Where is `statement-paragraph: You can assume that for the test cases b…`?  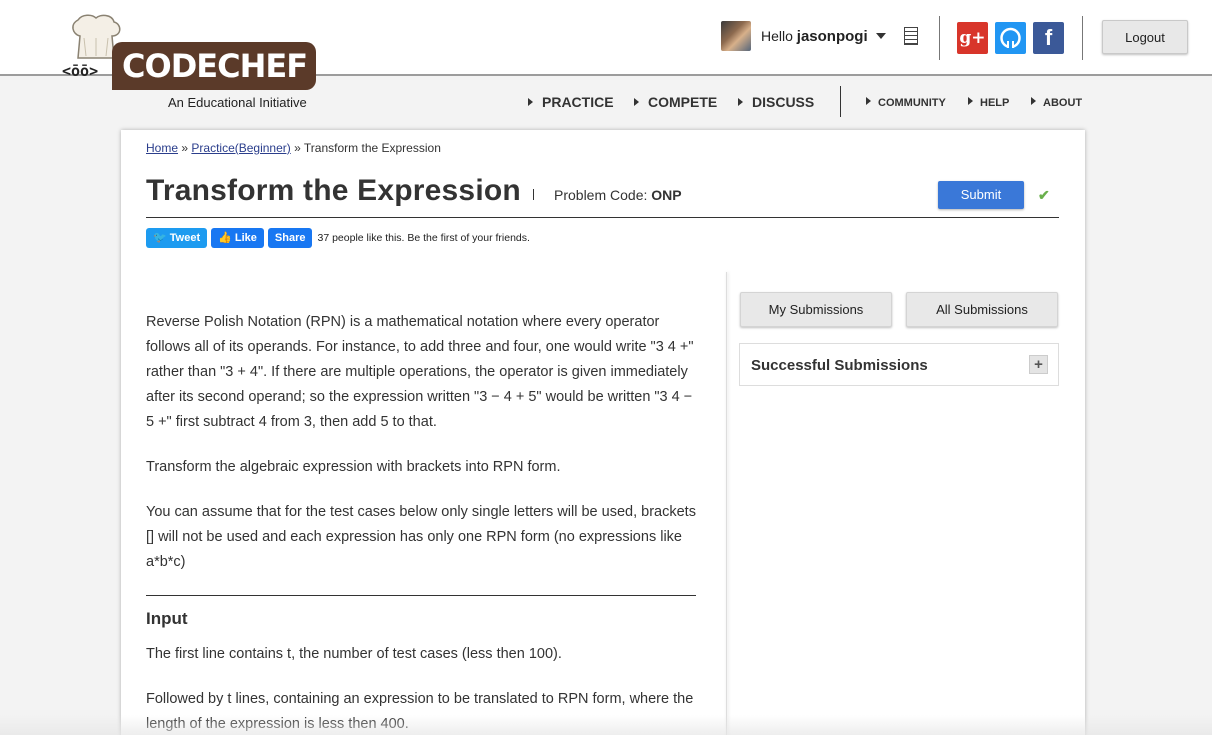
statement-paragraph: You can assume that for the test cases b… is located at coordinates (421, 537).